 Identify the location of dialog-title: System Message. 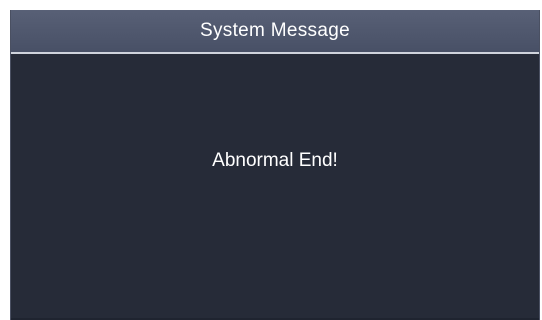
(275, 30).